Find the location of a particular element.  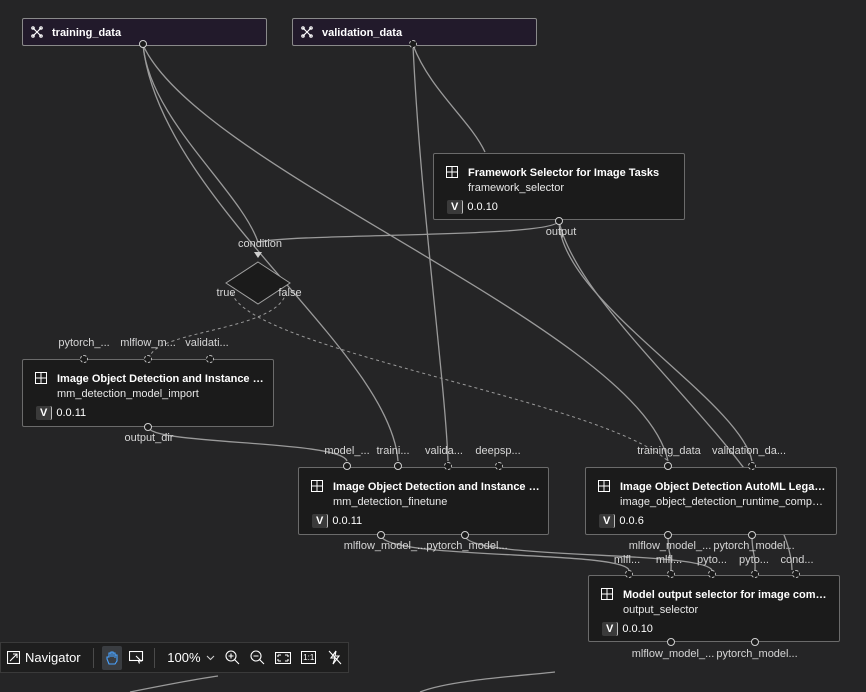

version-badge: V 0.0.11 is located at coordinates (61, 413).